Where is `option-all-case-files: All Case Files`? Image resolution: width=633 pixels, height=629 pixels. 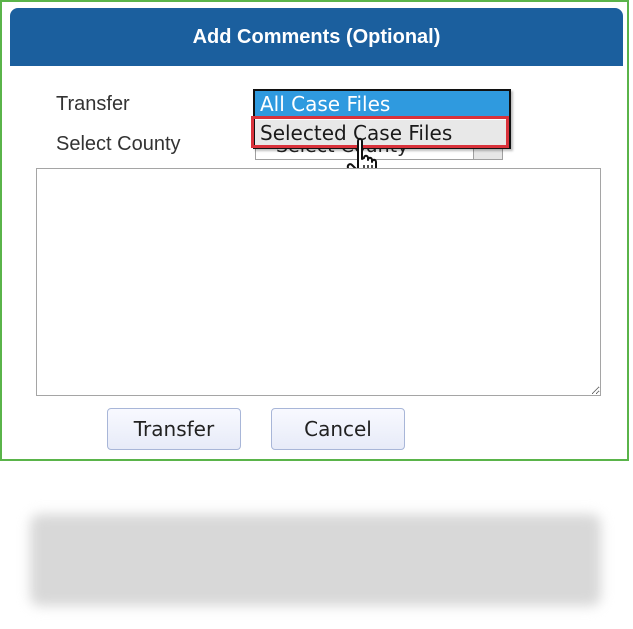 option-all-case-files: All Case Files is located at coordinates (382, 104).